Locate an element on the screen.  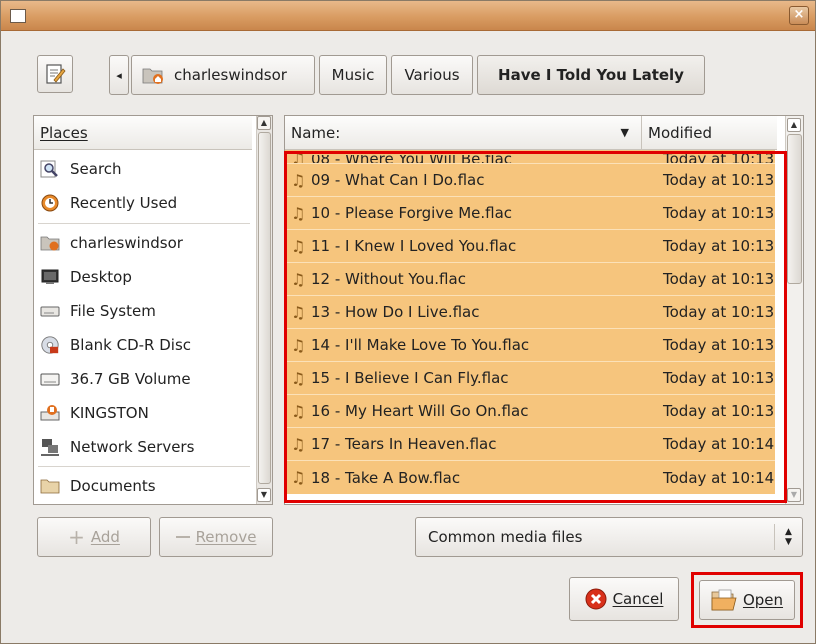
sidebar-item-desktop: Desktop is located at coordinates (143, 277).